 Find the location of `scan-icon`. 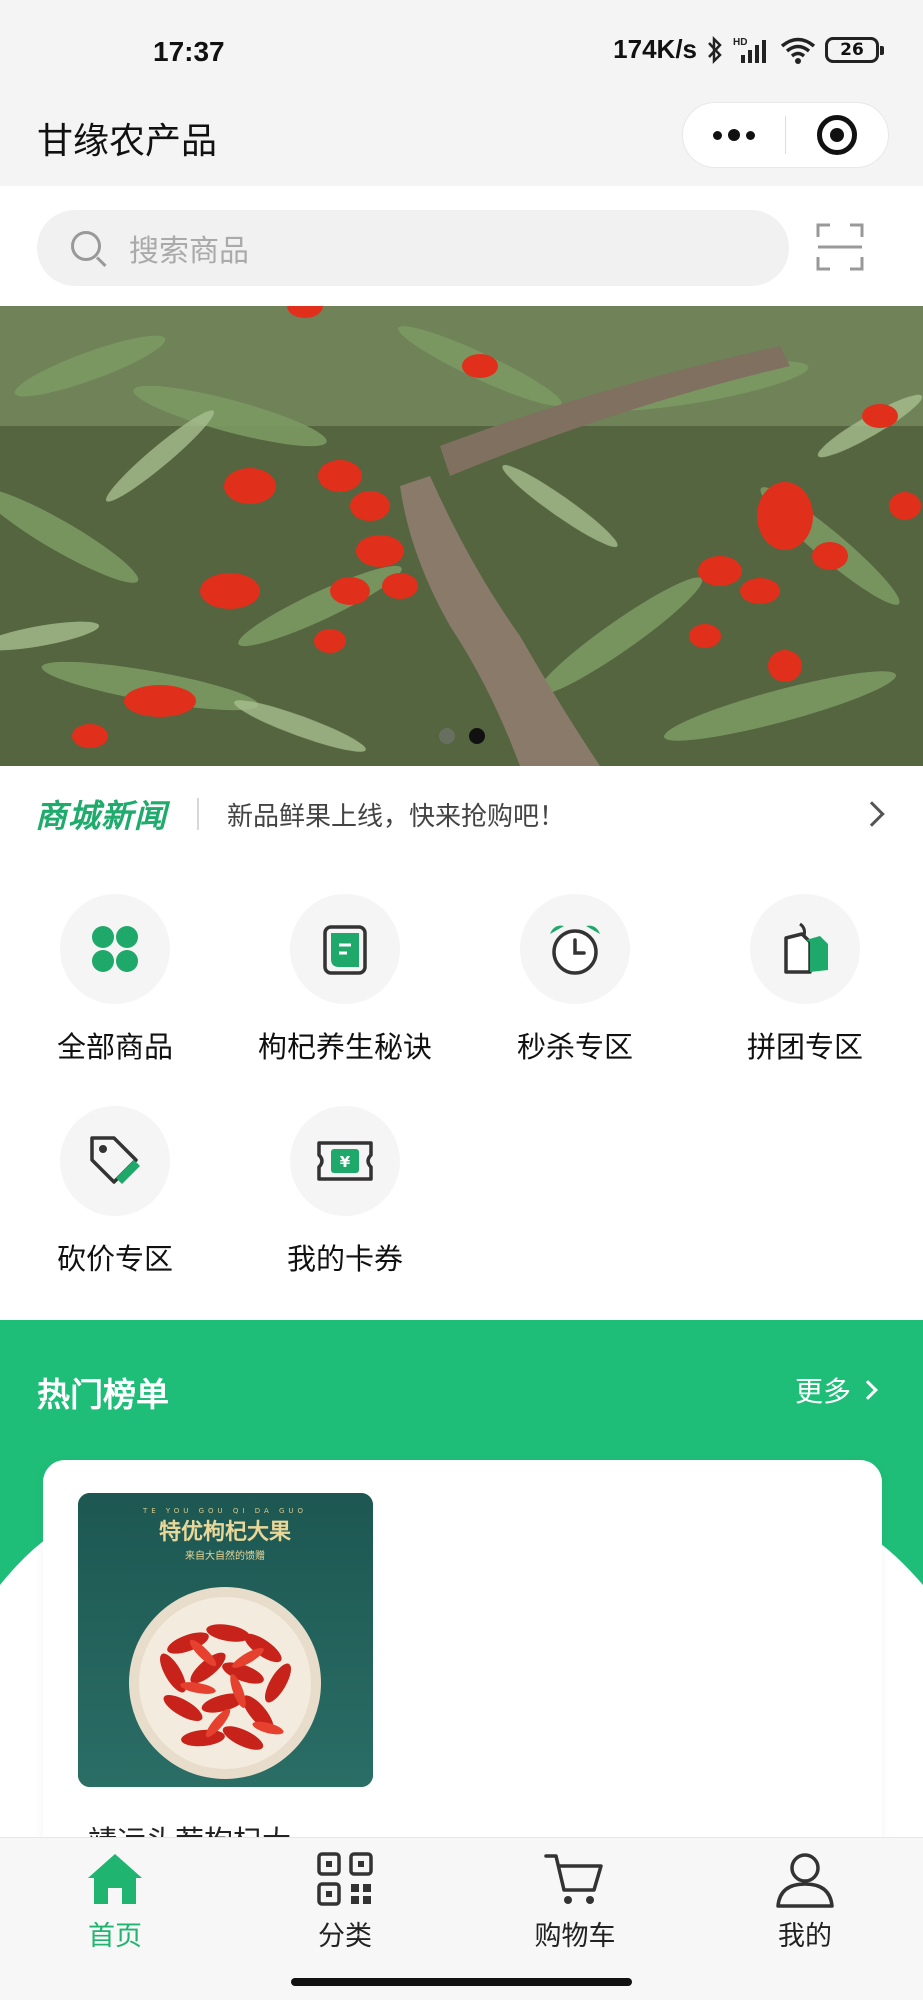

scan-icon is located at coordinates (840, 247).